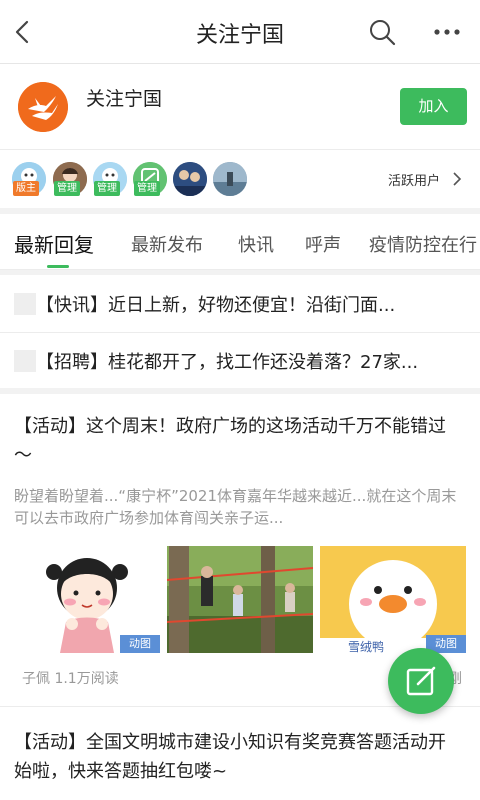 This screenshot has height=800, width=480. I want to click on tab-bar: 最新回复 最新发布 快讯 呼声 疫情防控在行, so click(240, 242).